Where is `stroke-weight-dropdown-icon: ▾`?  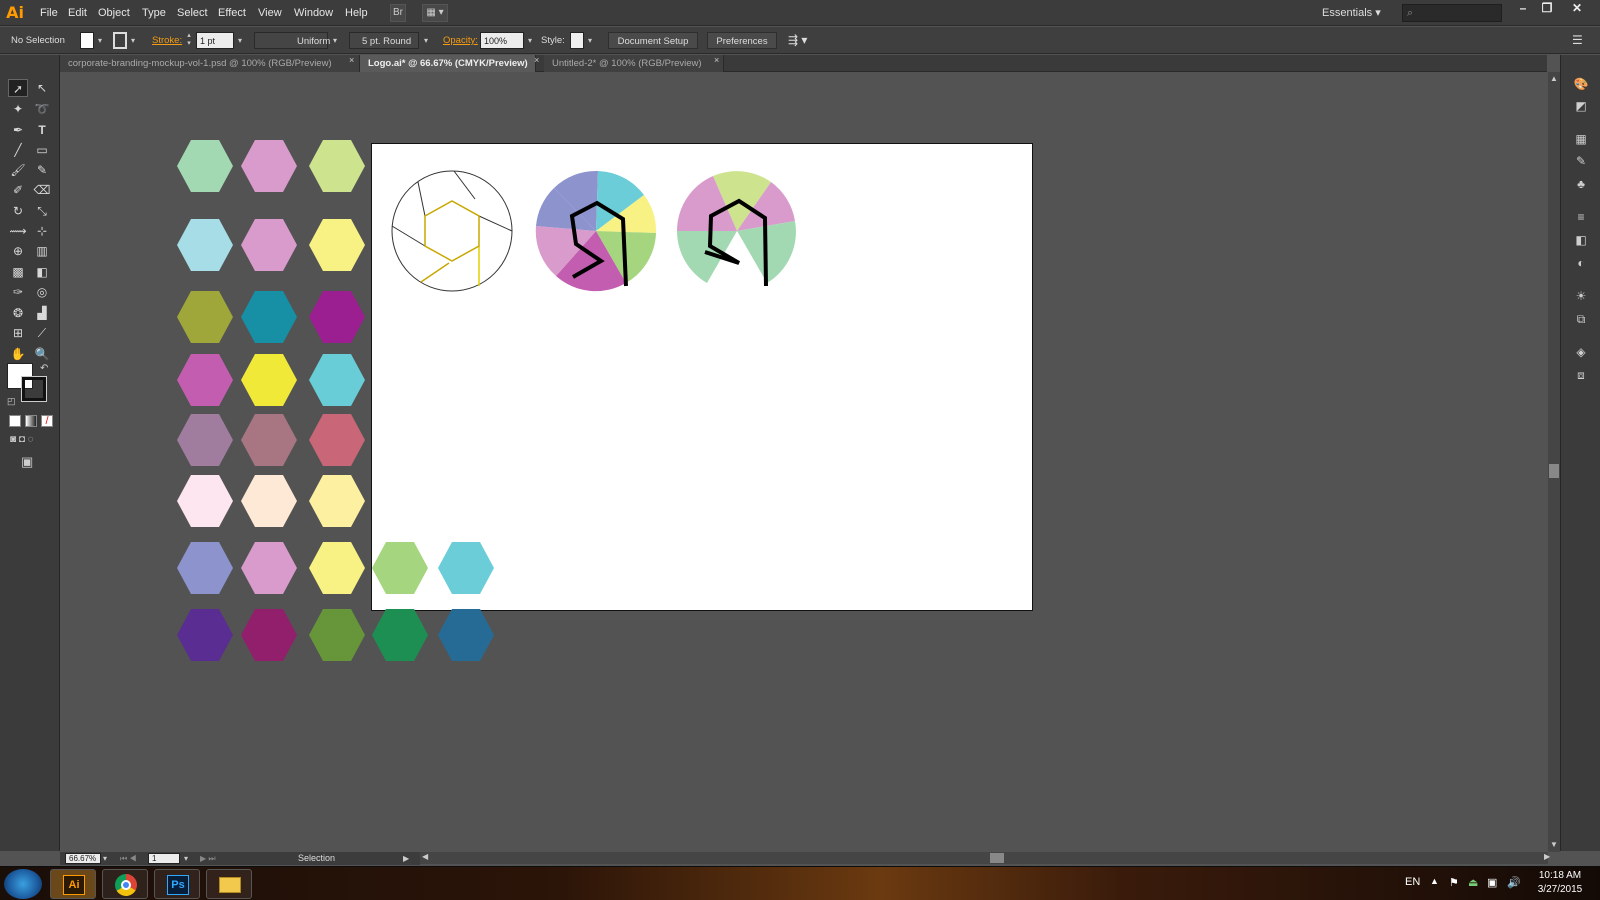
stroke-weight-dropdown-icon: ▾ is located at coordinates (240, 40).